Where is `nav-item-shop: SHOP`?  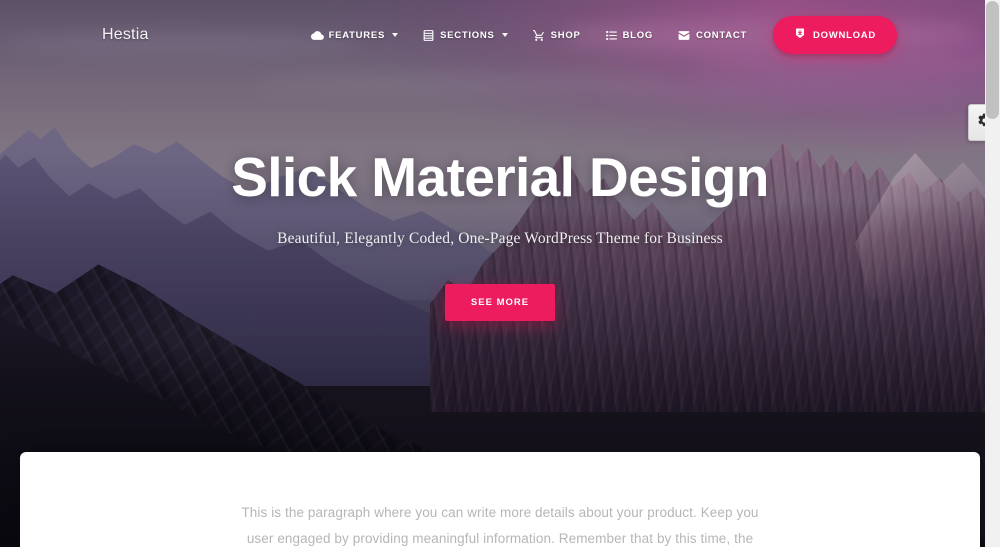 nav-item-shop: SHOP is located at coordinates (556, 35).